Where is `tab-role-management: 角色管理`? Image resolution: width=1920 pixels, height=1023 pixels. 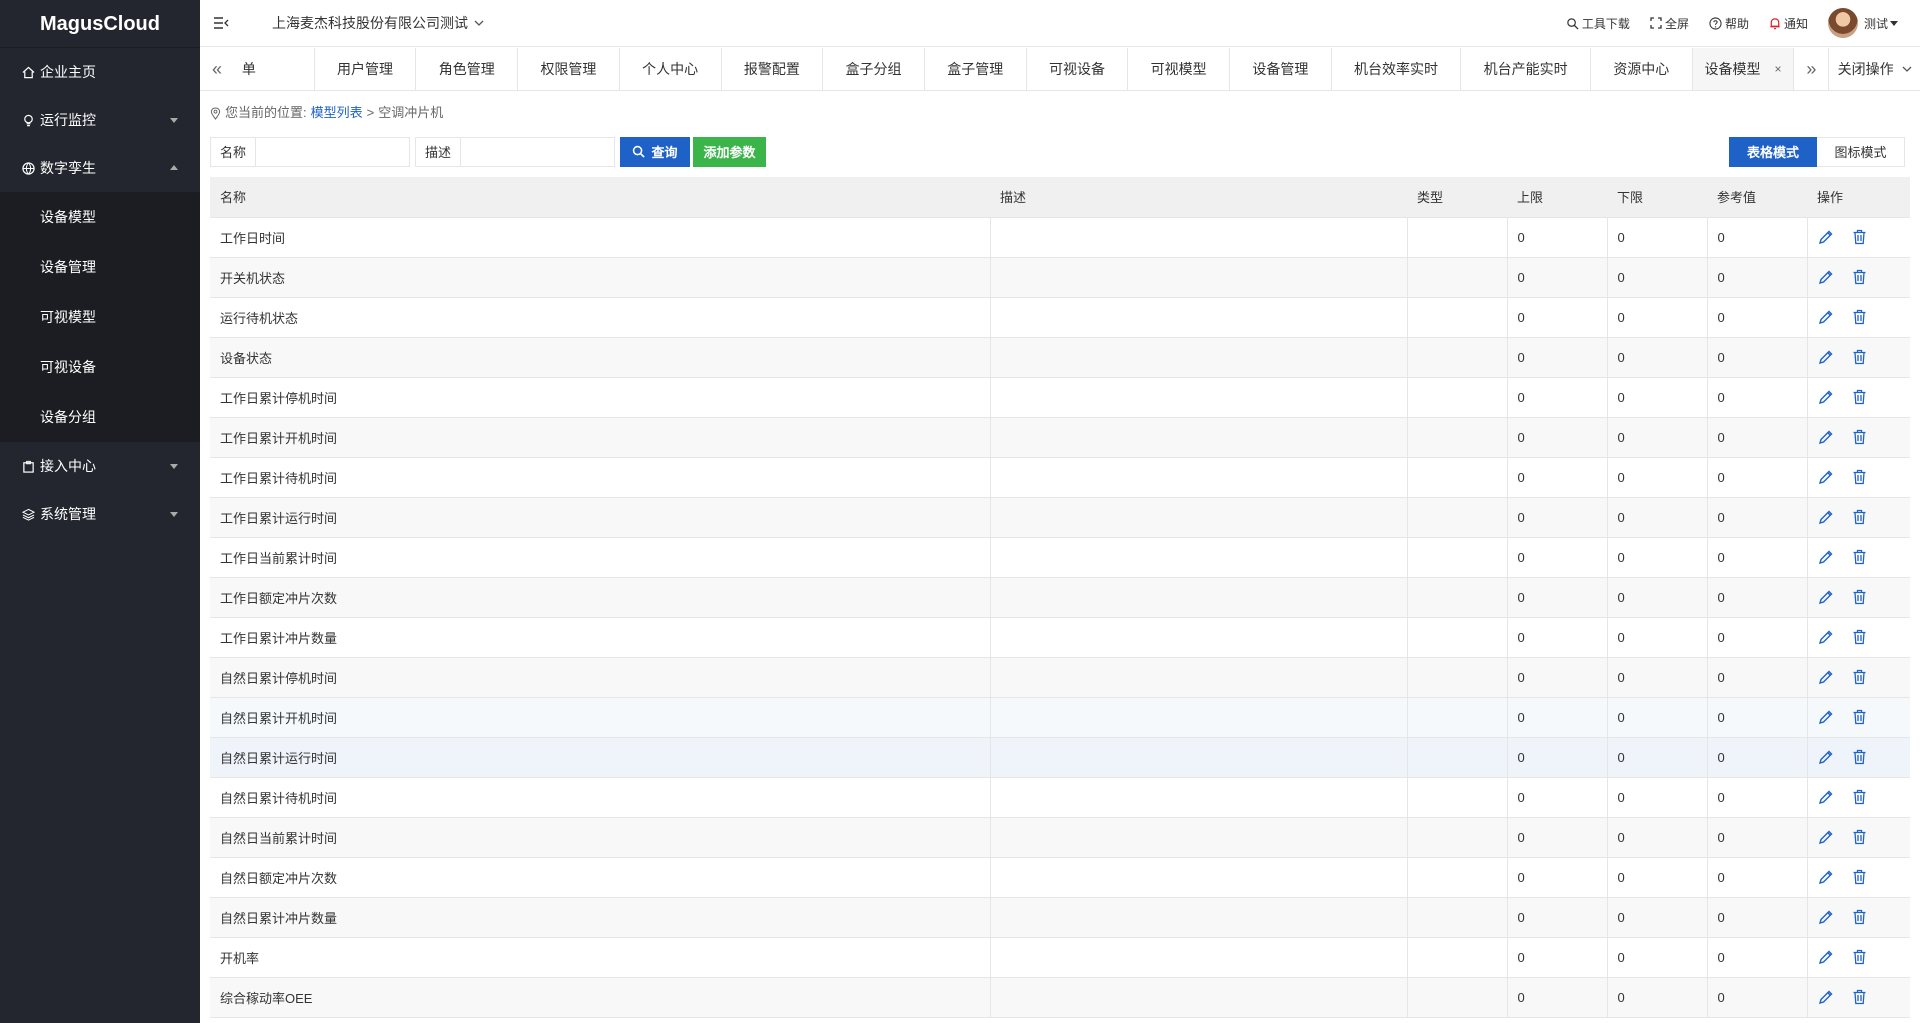
tab-role-management: 角色管理 is located at coordinates (467, 69).